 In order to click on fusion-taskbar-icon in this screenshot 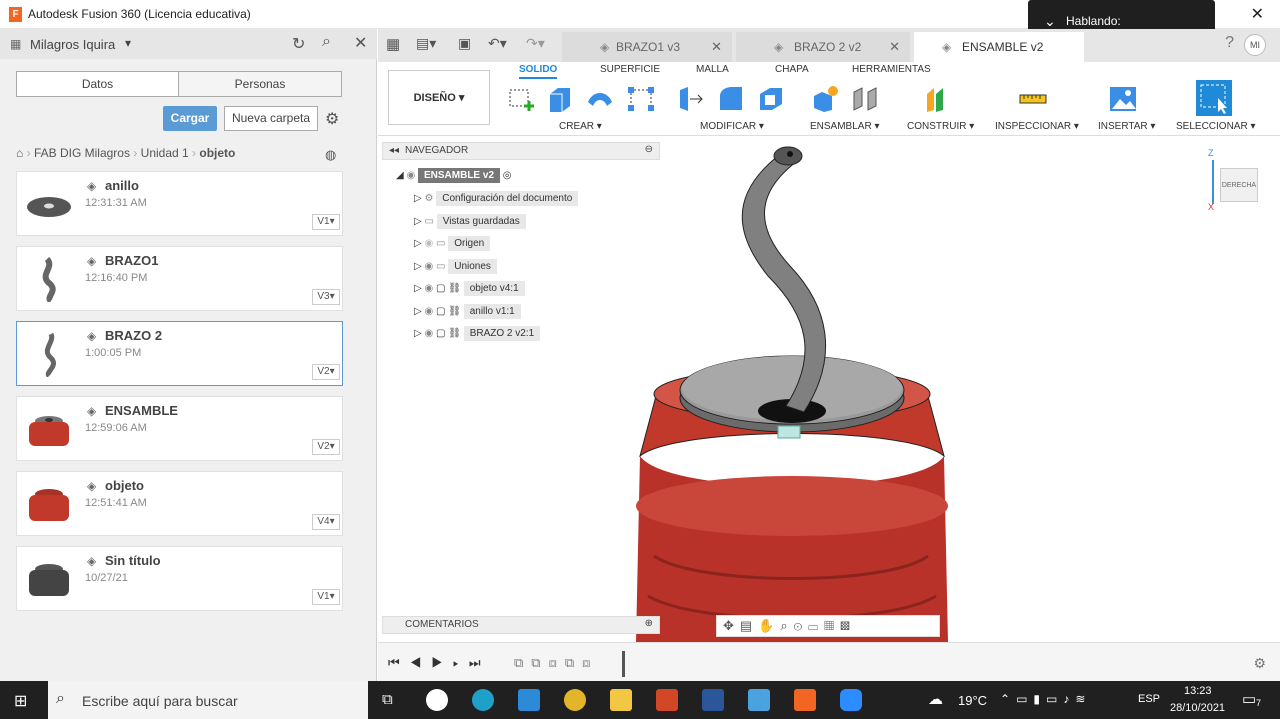, I will do `click(805, 700)`.